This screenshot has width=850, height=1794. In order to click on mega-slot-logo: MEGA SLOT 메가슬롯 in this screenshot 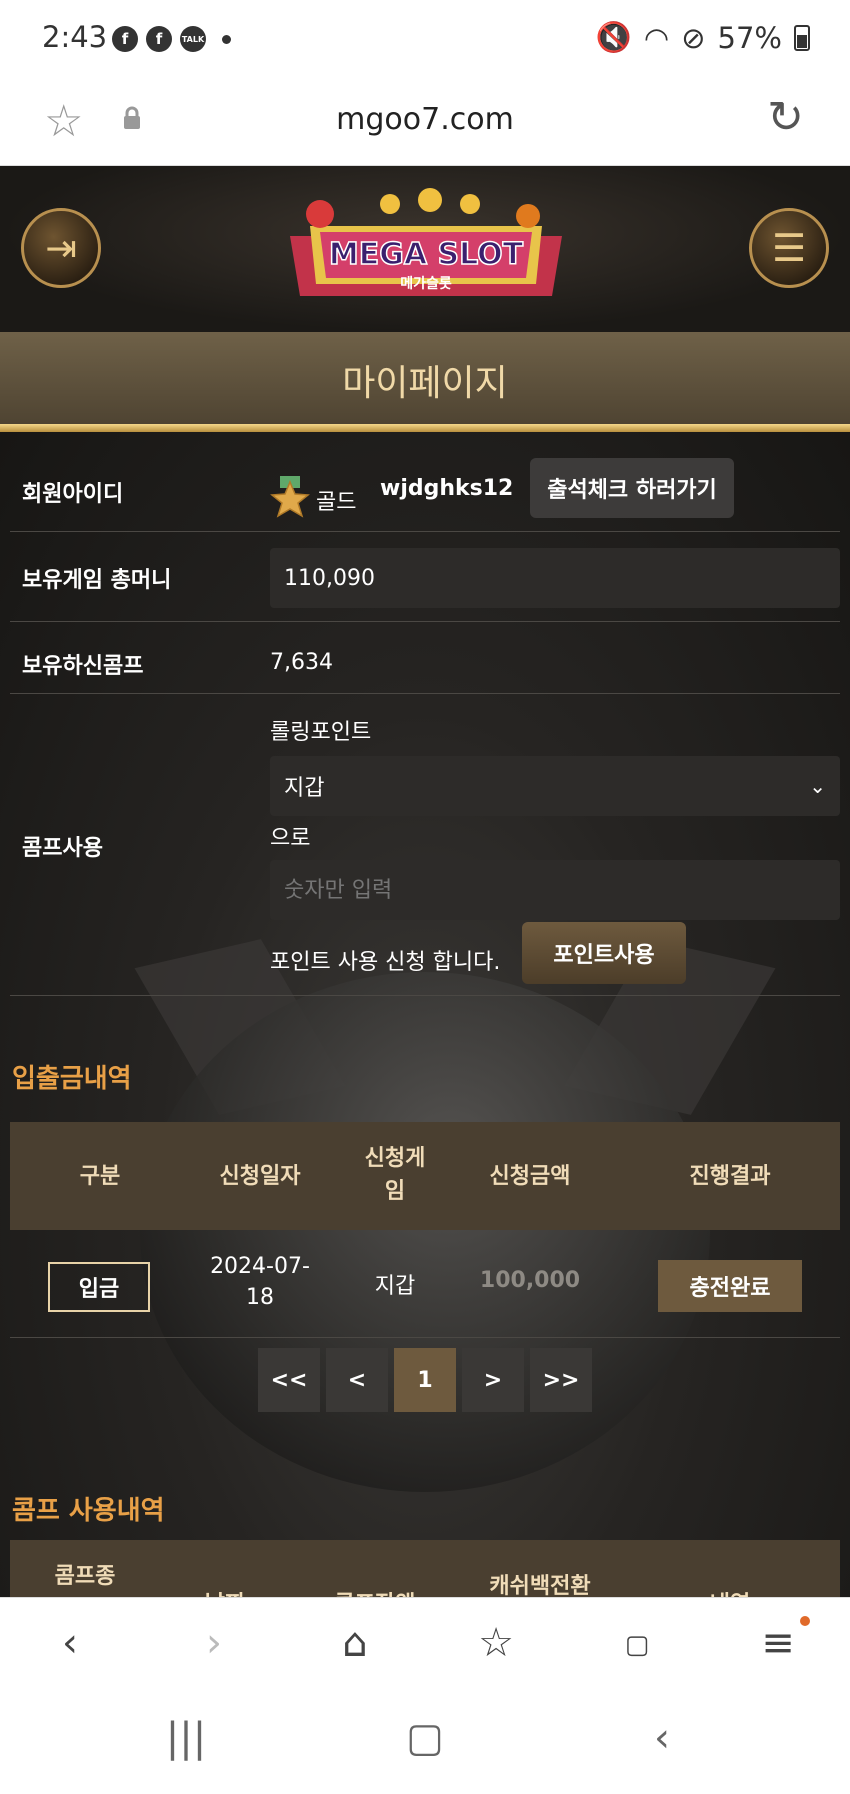, I will do `click(426, 250)`.